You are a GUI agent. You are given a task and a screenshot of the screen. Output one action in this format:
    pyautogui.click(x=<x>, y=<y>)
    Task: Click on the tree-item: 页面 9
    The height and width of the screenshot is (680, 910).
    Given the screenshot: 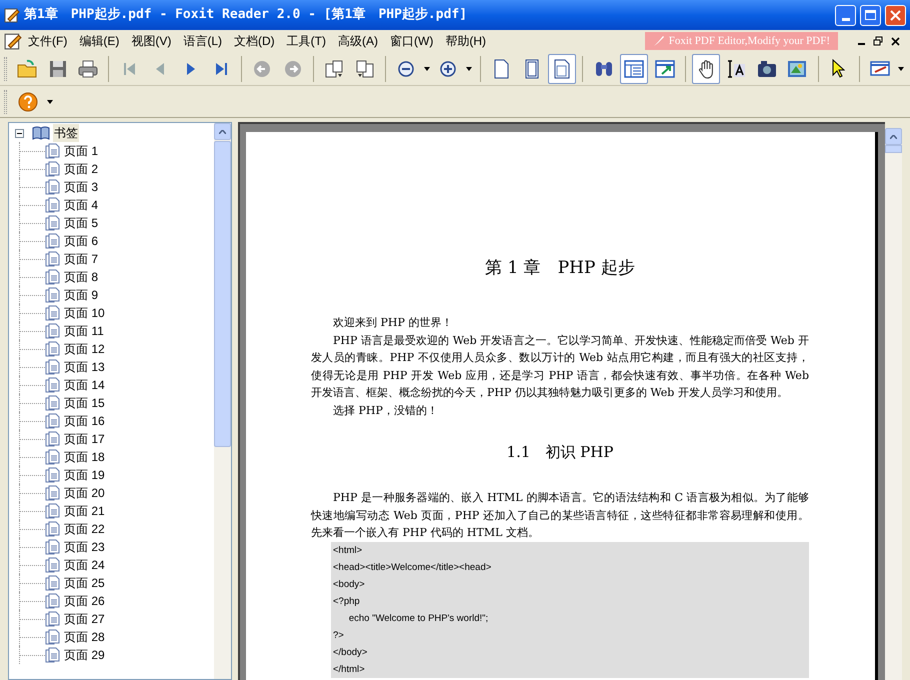 What is the action you would take?
    pyautogui.click(x=81, y=295)
    